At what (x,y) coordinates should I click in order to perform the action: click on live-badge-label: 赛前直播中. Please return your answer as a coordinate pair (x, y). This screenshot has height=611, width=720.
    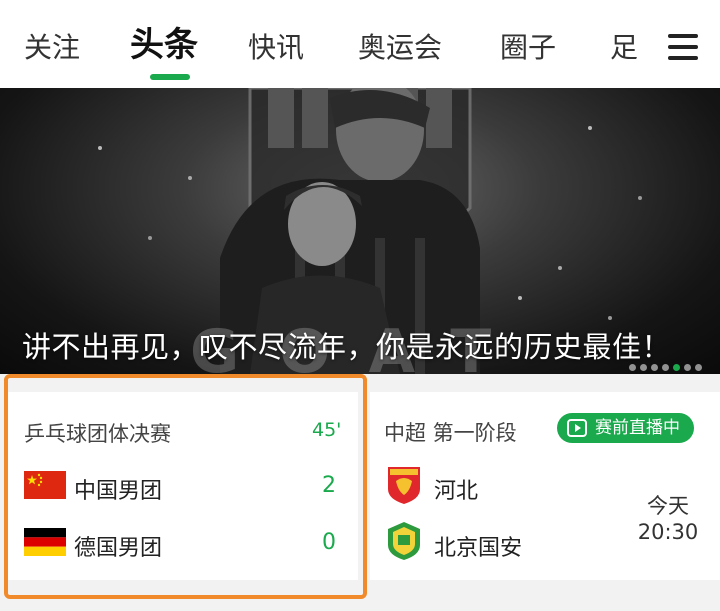
    Looking at the image, I should click on (637, 428).